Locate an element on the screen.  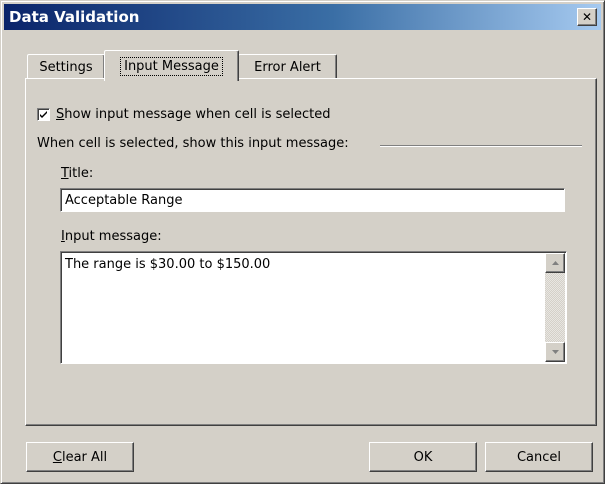
clear-all-button: Clear All is located at coordinates (80, 457).